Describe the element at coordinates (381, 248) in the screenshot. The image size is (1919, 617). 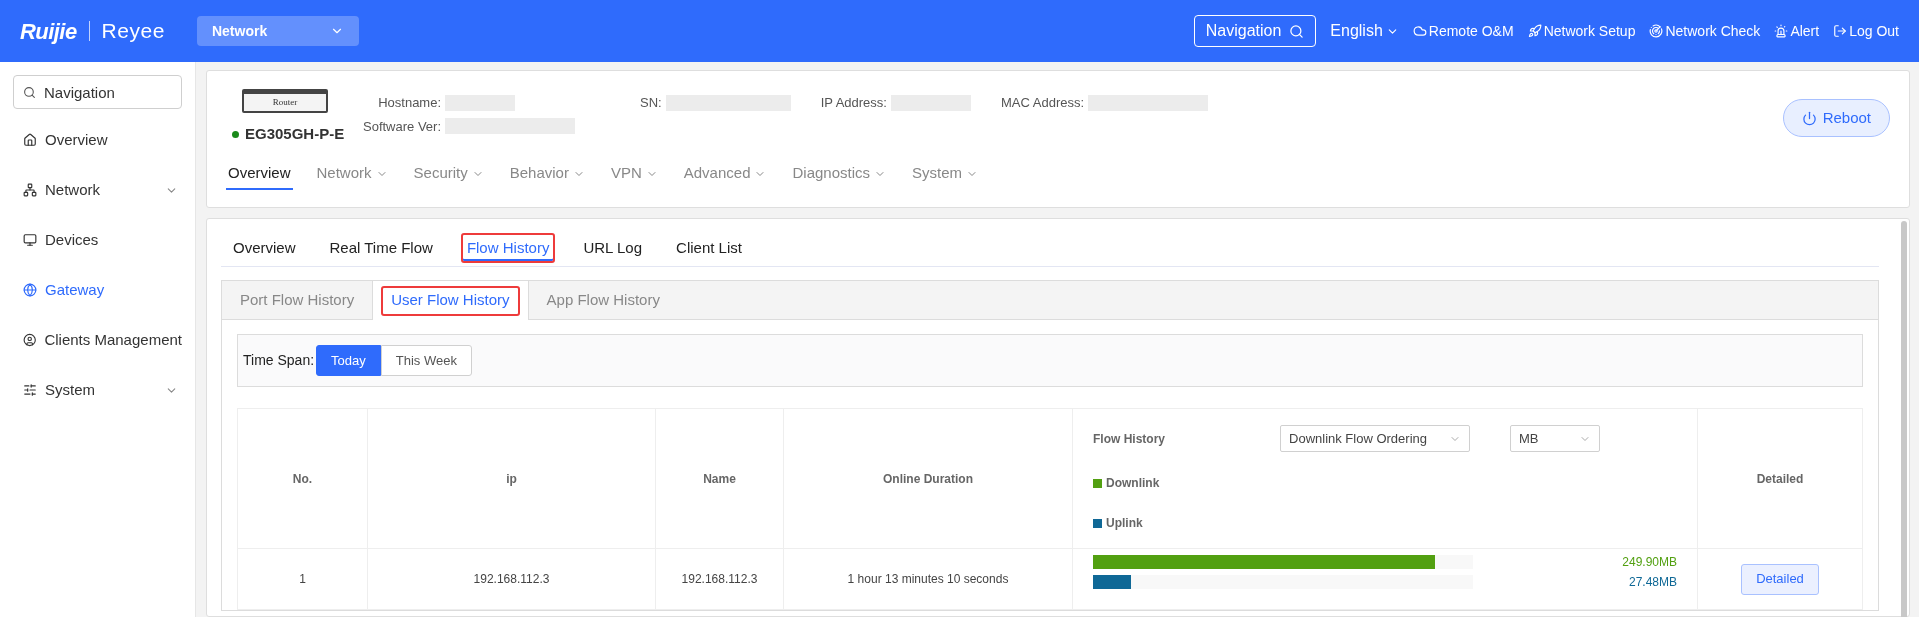
I see `content-tab: Real Time Flow` at that location.